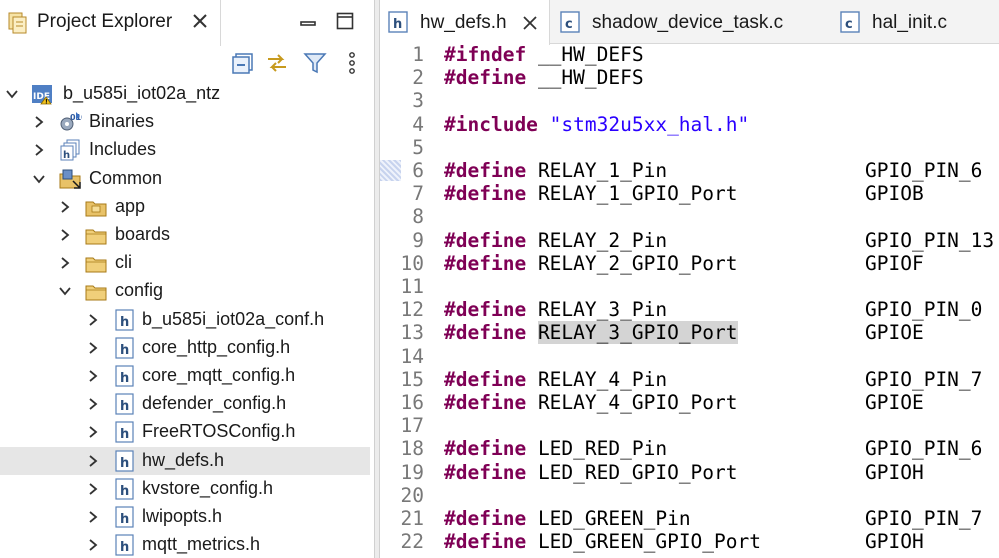 This screenshot has width=999, height=558. I want to click on tree-item: h hw_defs.h, so click(185, 460).